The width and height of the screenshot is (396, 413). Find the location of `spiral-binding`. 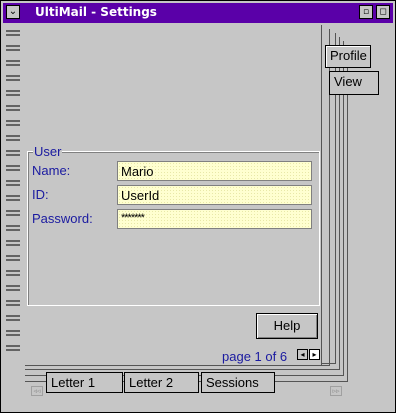

spiral-binding is located at coordinates (13, 190).